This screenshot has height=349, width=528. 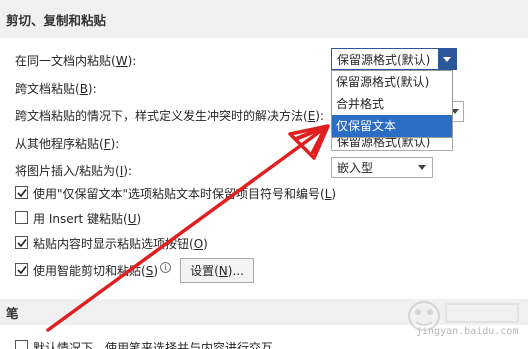 What do you see at coordinates (67, 144) in the screenshot?
I see `label-paste-from-other-programs: 从其他程序粘贴(F):` at bounding box center [67, 144].